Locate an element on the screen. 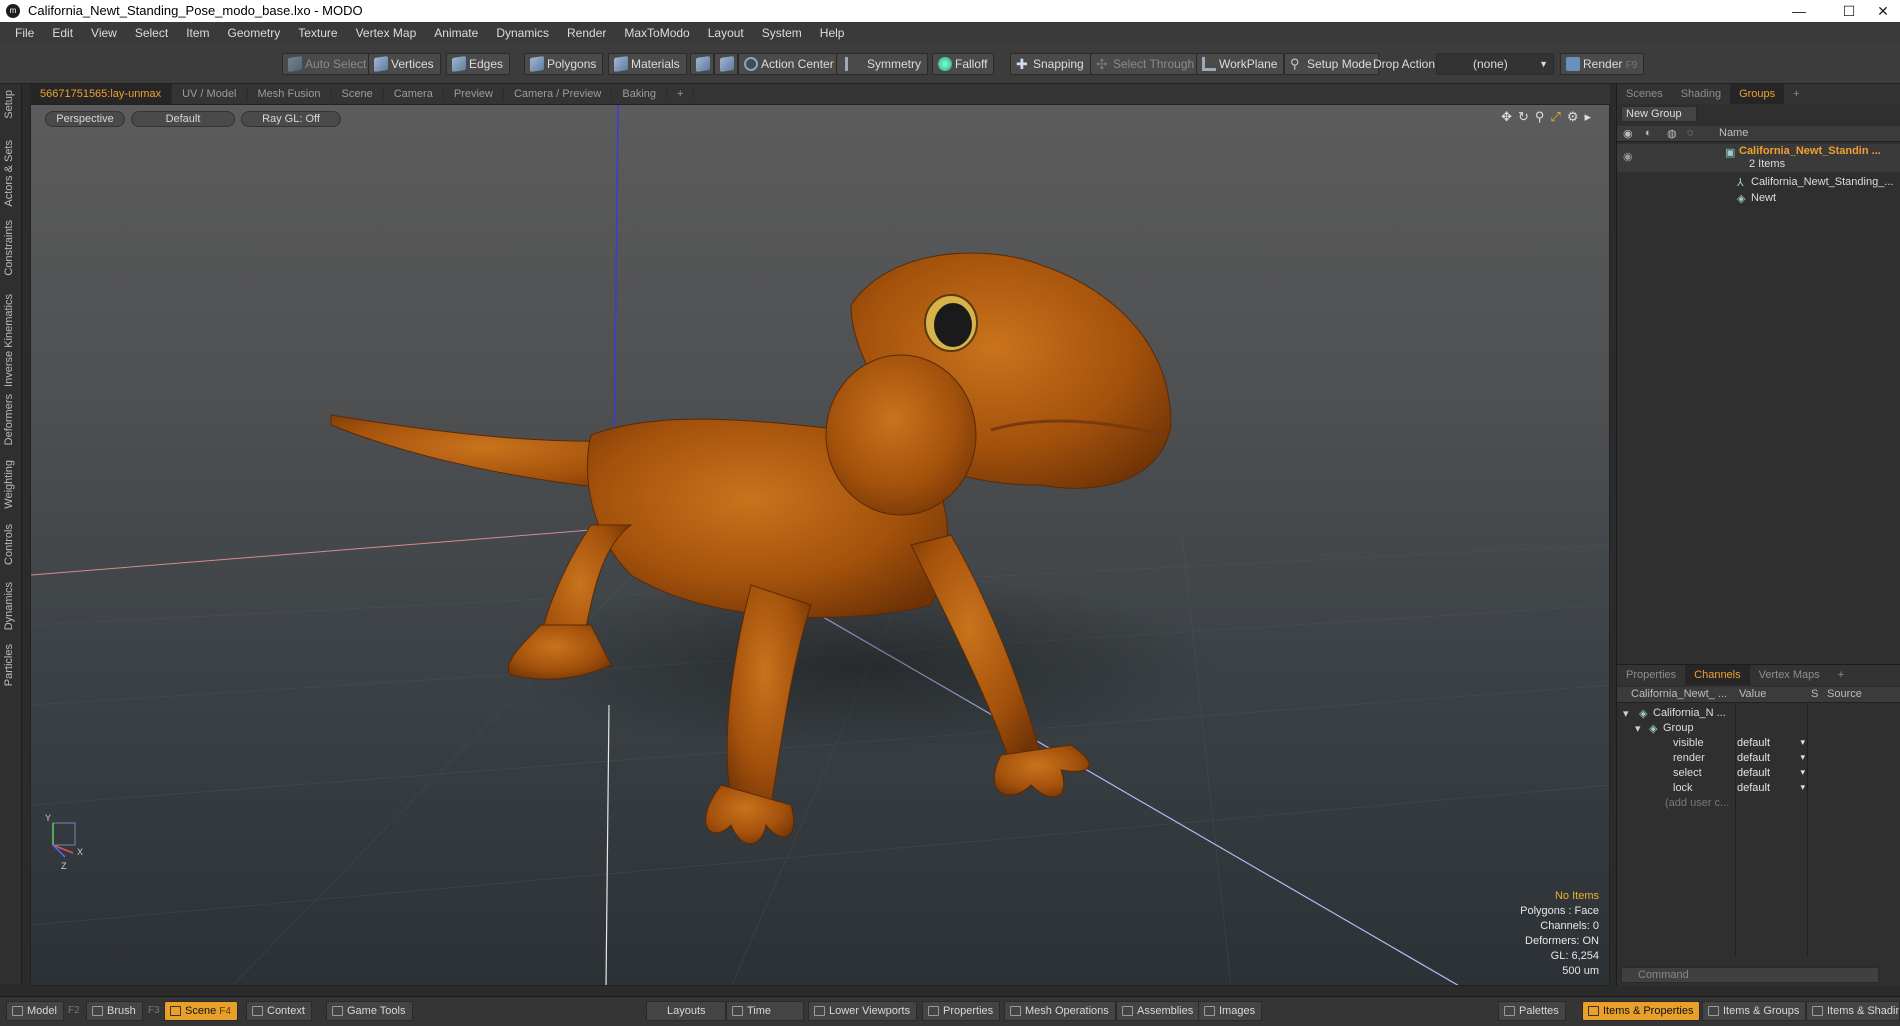  channel-row-lock: lock default is located at coordinates (1758, 789).